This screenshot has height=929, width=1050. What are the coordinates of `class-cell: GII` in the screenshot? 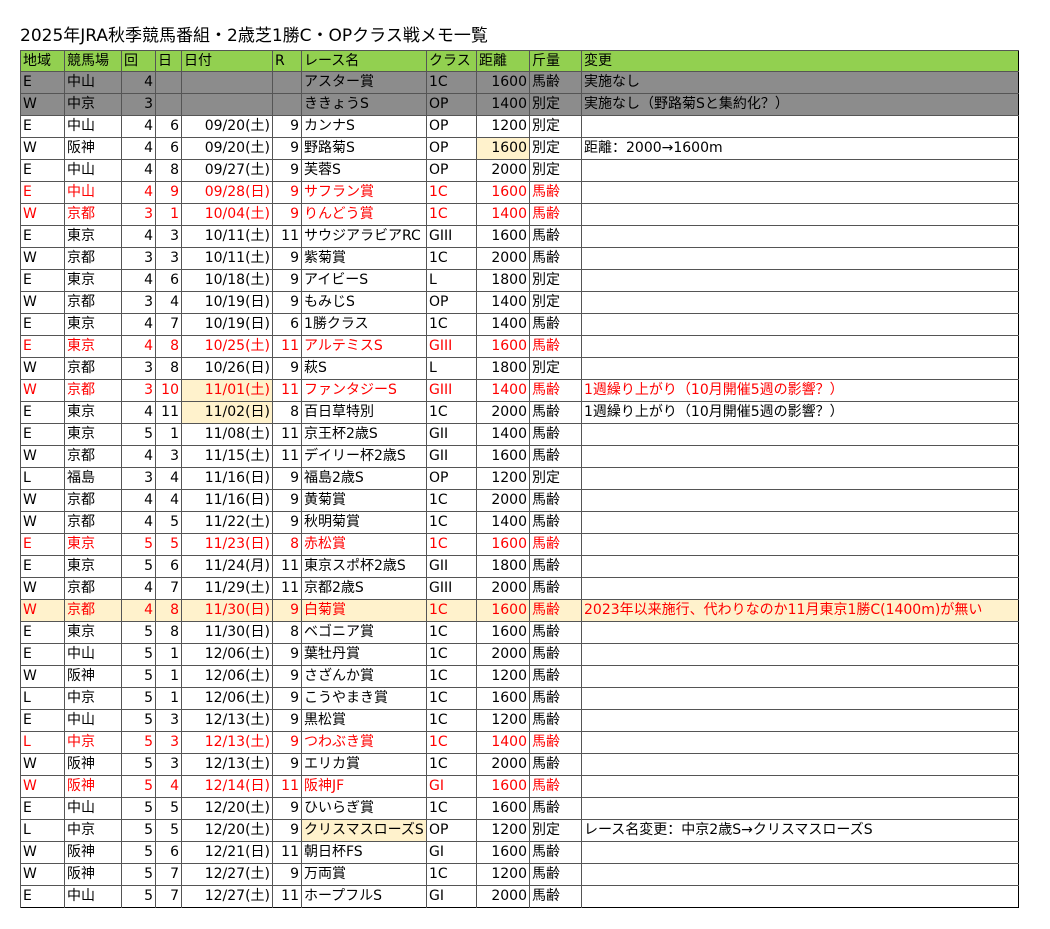 It's located at (451, 434).